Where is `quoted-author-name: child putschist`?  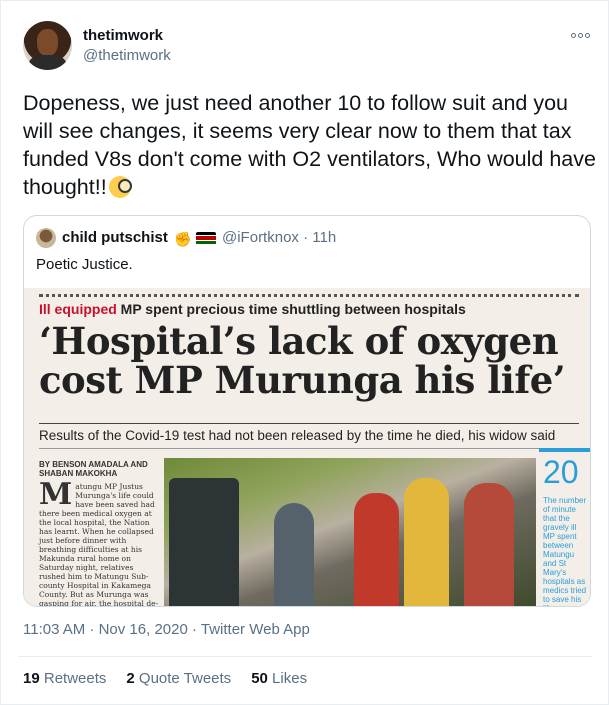 quoted-author-name: child putschist is located at coordinates (115, 237).